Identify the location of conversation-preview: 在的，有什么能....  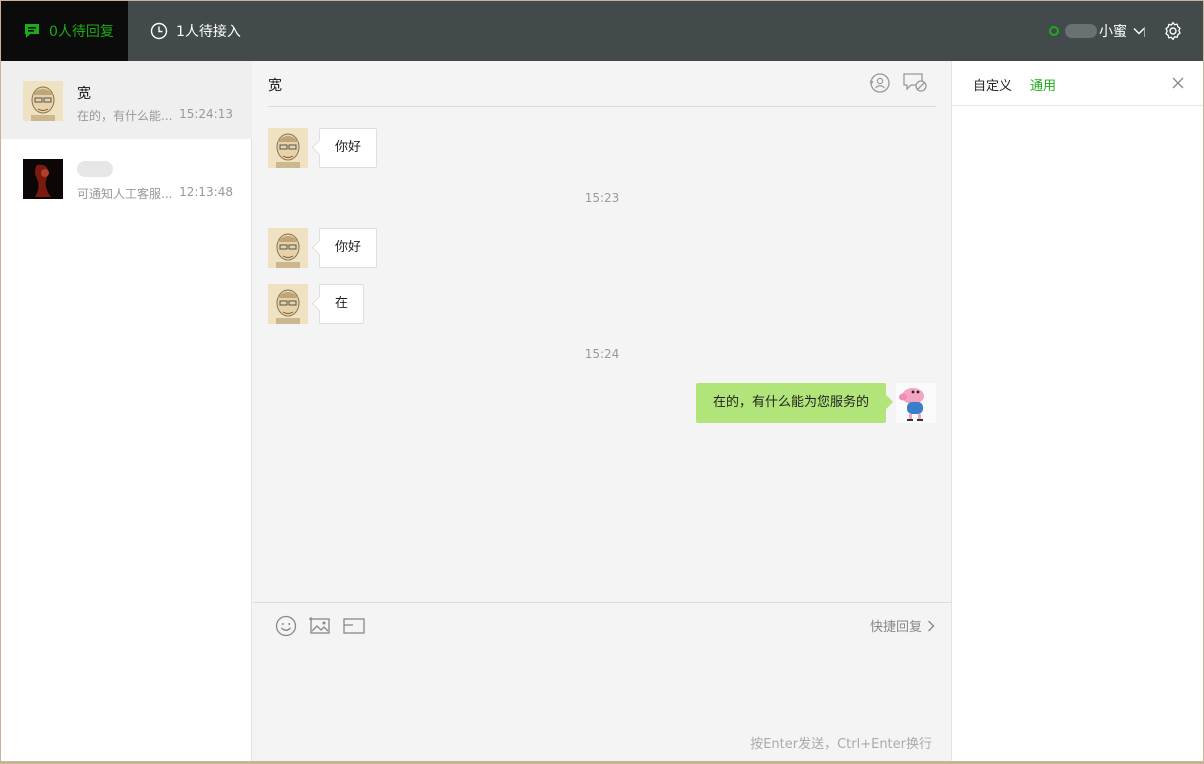
(125, 116).